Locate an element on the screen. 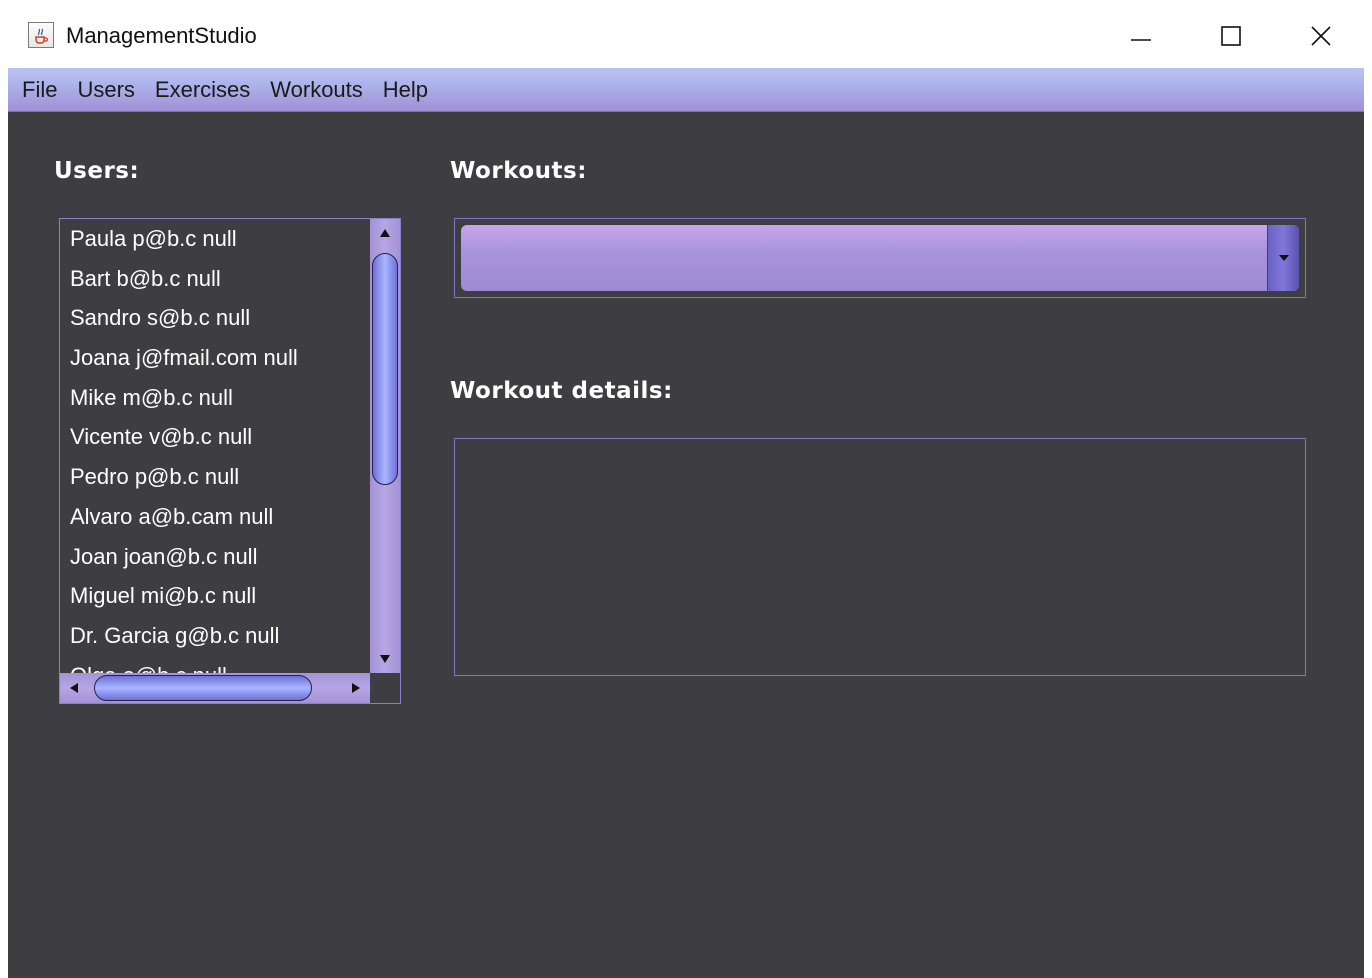 Image resolution: width=1372 pixels, height=978 pixels. list-item: Joan joan@b.c null is located at coordinates (215, 557).